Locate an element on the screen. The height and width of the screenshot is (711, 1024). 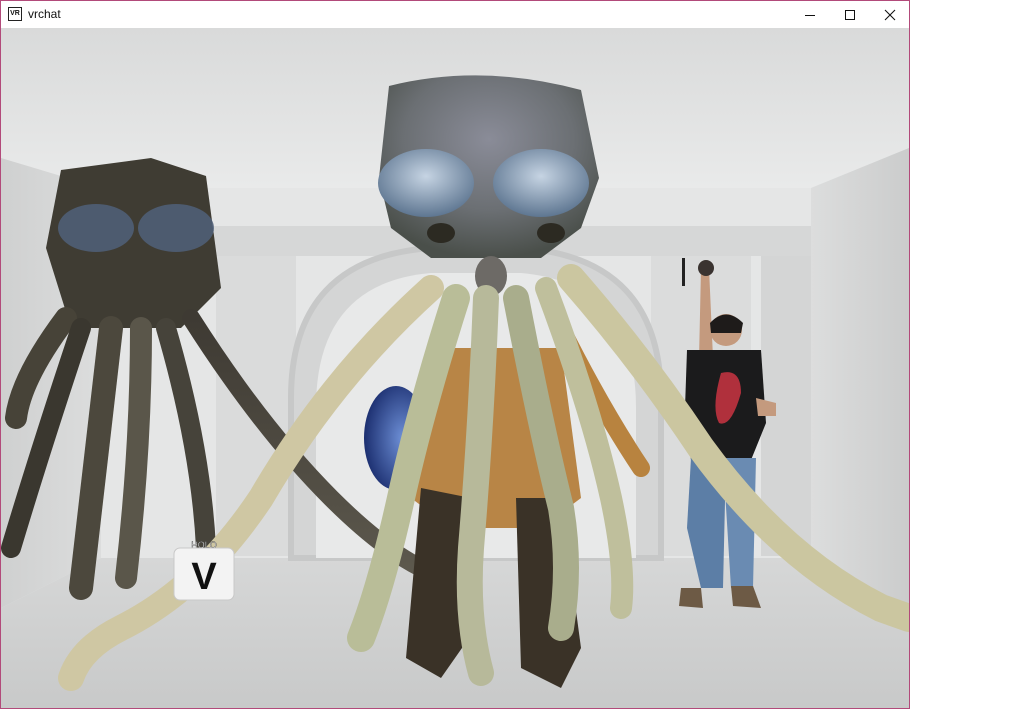
minimize-icon is located at coordinates (810, 15).